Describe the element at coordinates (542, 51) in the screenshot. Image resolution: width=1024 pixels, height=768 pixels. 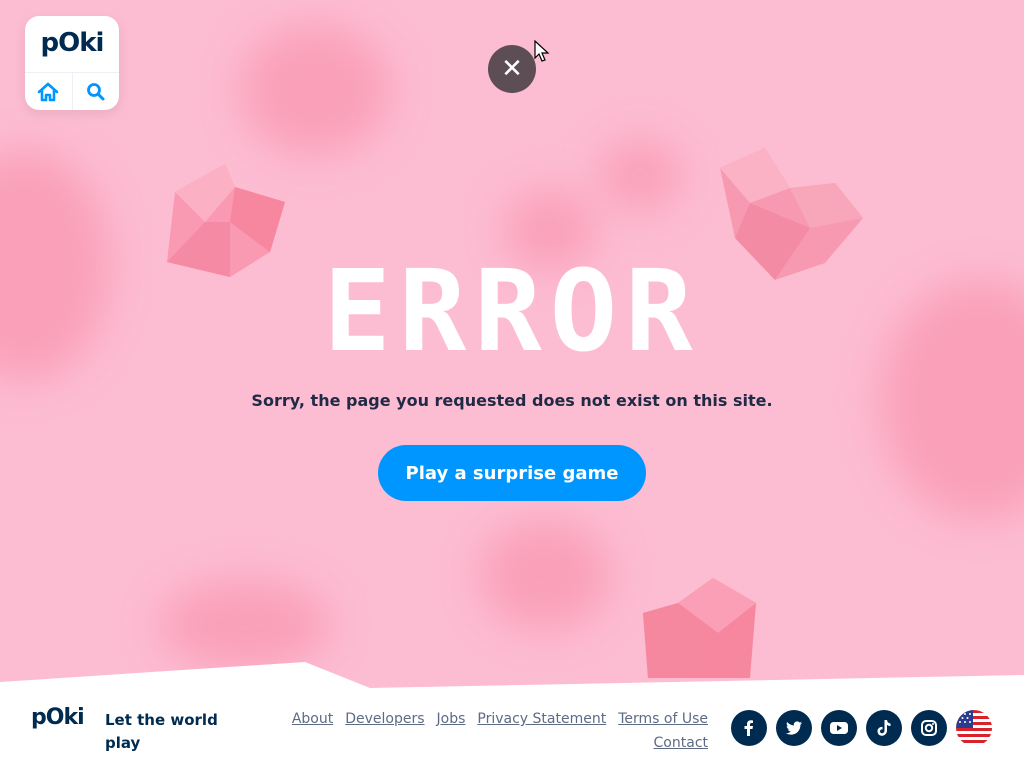
I see `mouse-cursor-icon` at that location.